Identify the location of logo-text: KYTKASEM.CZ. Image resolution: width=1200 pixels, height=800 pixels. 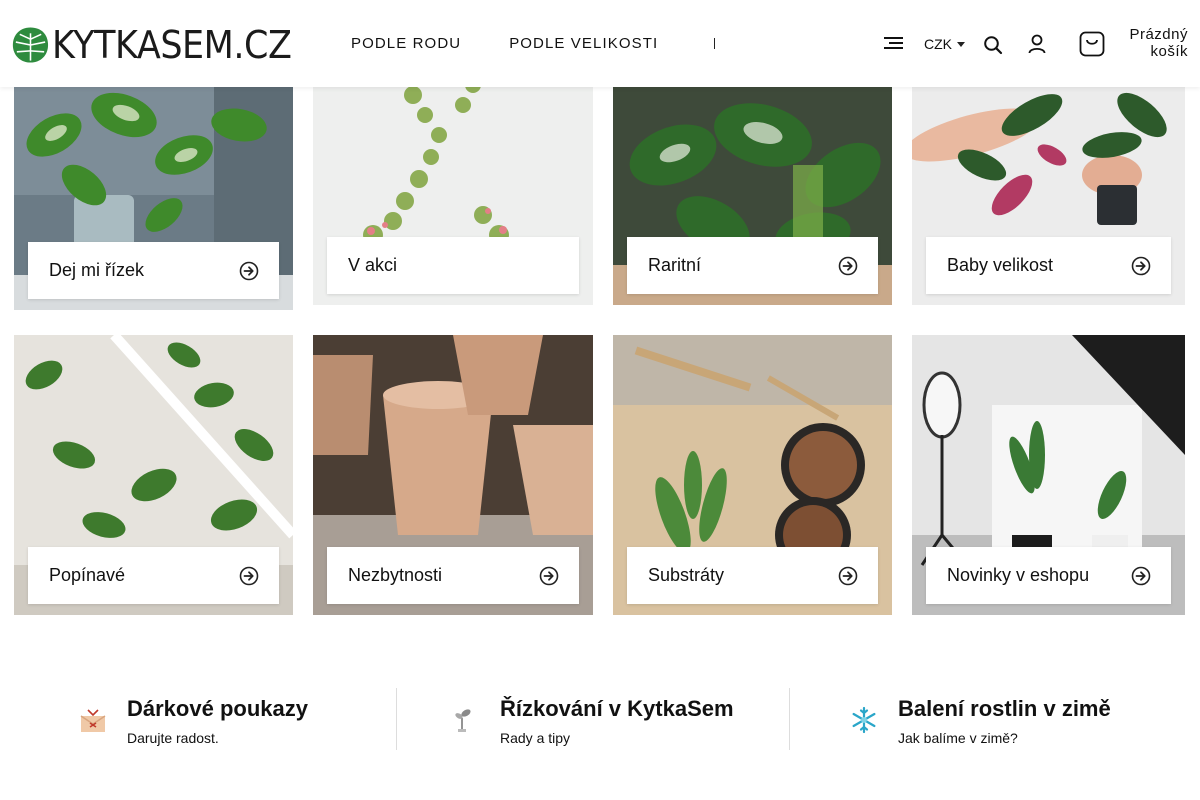
(172, 45).